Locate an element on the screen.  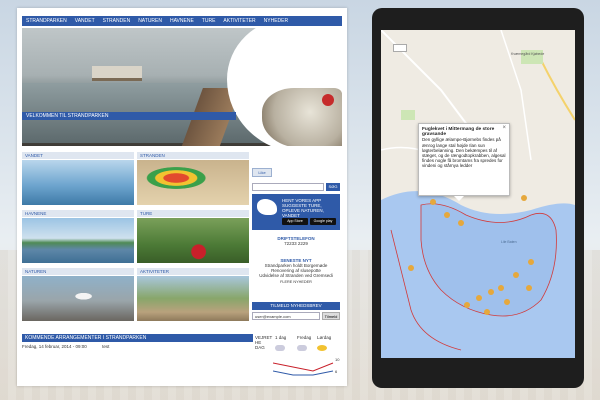
search-input is located at coordinates (288, 187).